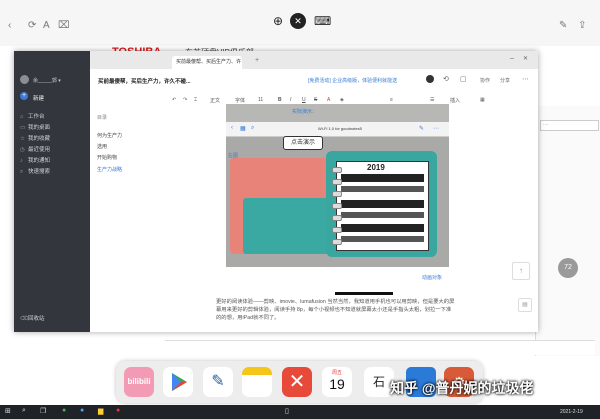  Describe the element at coordinates (35, 138) in the screenshot. I see `sidebar-item-favorites: ☆ 我的收藏` at that location.